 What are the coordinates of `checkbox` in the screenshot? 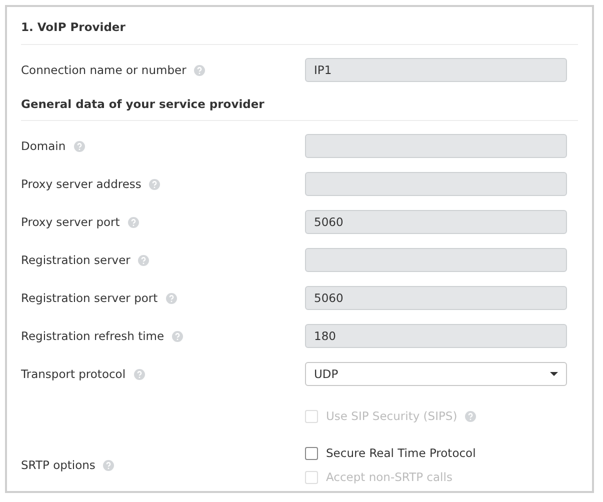 It's located at (311, 453).